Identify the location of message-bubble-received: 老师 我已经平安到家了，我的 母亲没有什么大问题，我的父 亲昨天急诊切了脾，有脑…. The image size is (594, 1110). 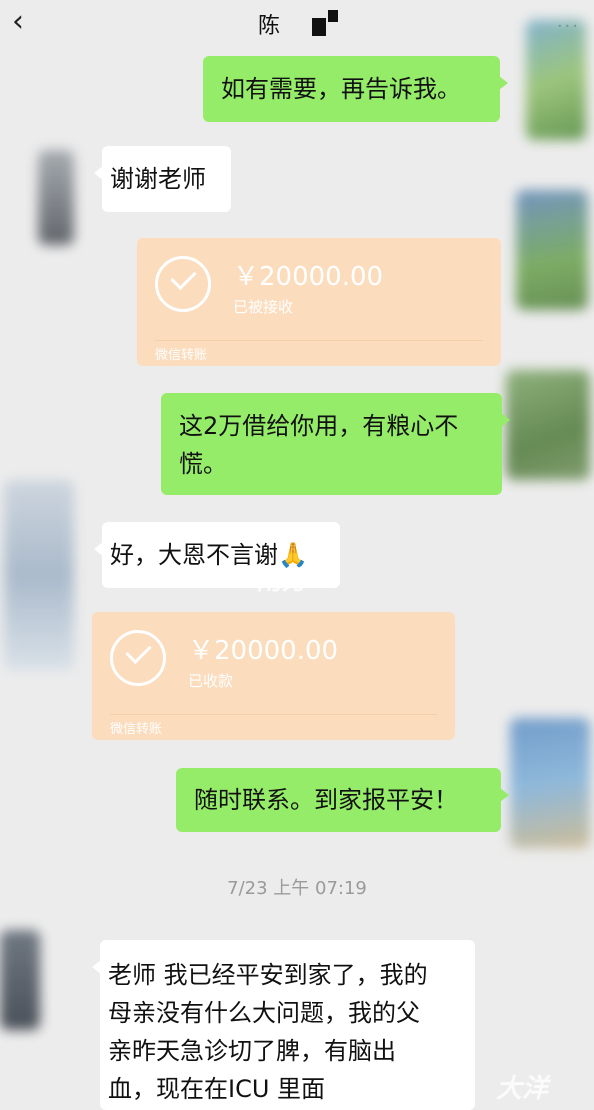
(283, 1025).